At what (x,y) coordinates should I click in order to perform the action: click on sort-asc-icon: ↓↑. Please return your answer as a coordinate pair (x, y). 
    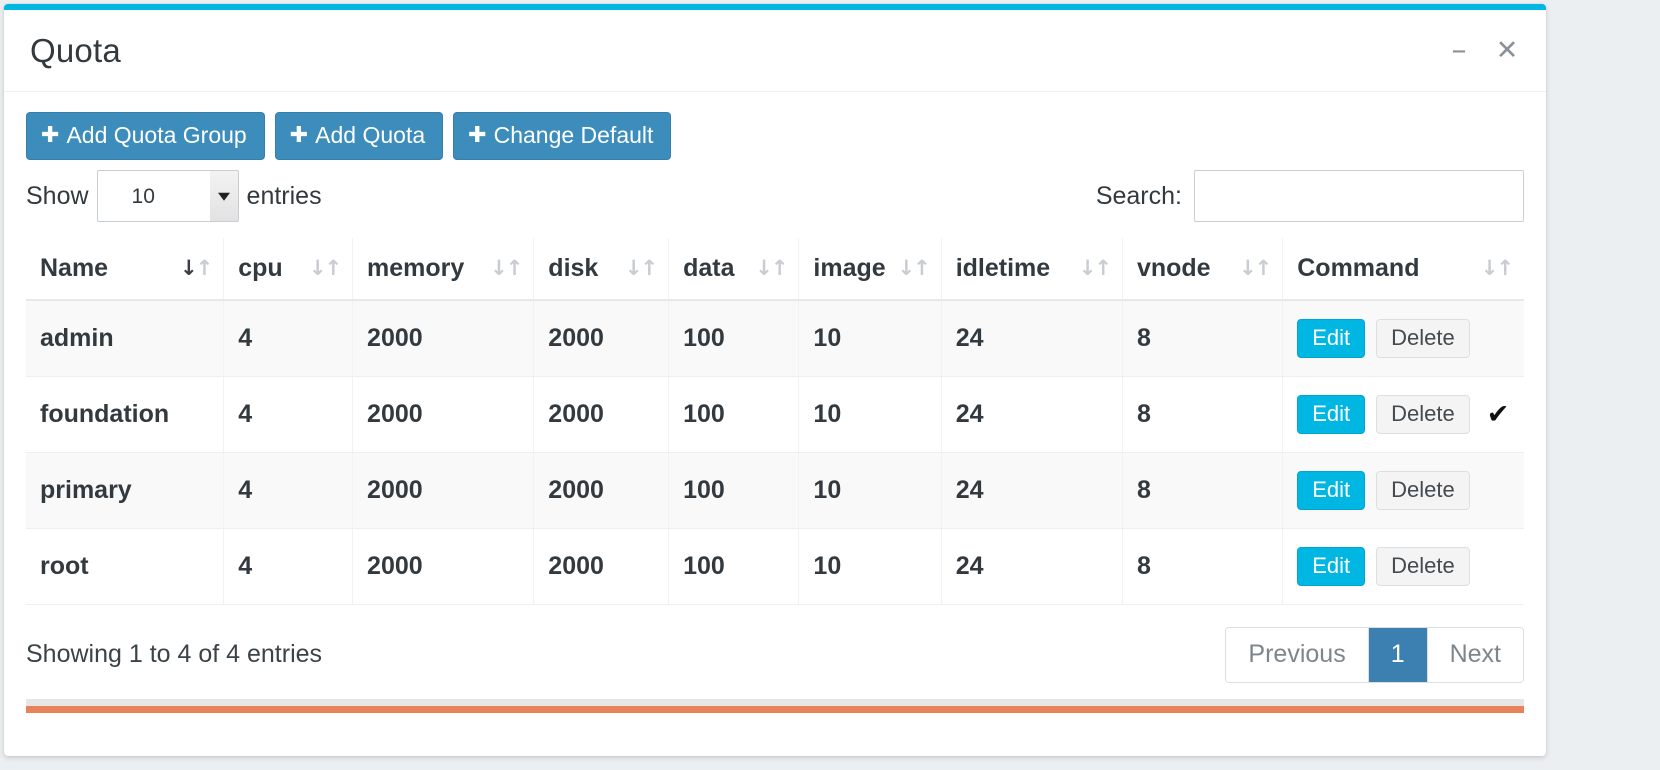
    Looking at the image, I should click on (196, 268).